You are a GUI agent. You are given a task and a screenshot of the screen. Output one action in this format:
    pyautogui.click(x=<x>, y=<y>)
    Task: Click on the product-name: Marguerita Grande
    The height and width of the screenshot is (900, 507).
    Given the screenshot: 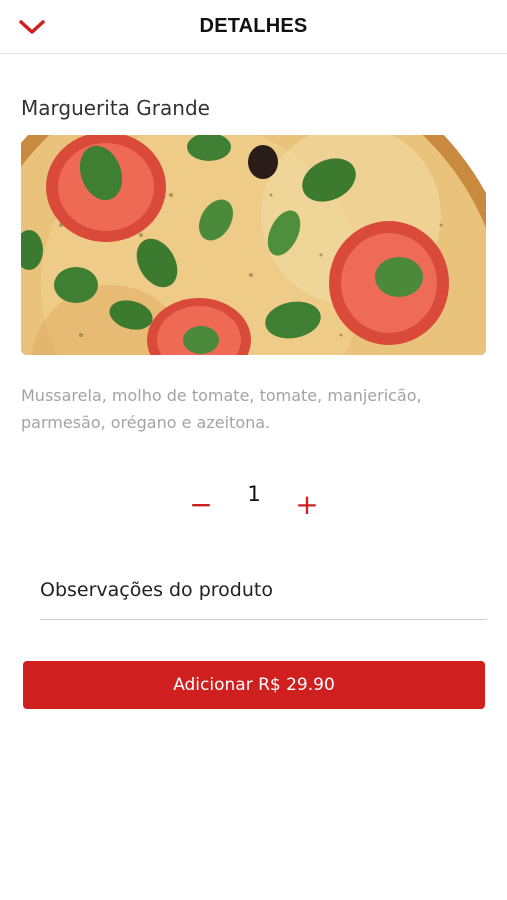 What is the action you would take?
    pyautogui.click(x=115, y=108)
    